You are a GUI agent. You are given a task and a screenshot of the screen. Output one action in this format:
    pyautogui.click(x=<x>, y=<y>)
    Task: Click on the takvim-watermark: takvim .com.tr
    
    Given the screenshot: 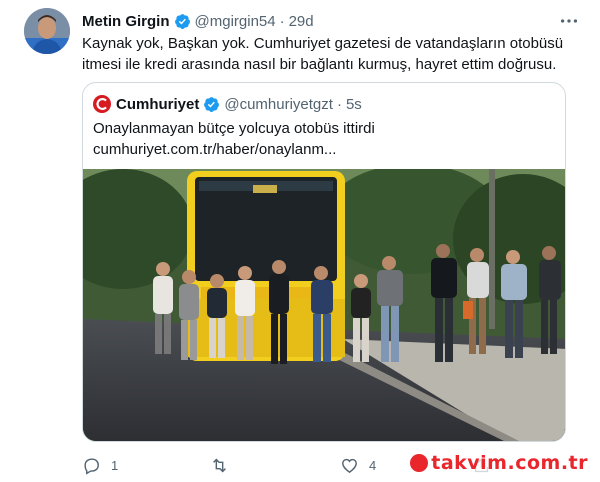 What is the action you would take?
    pyautogui.click(x=500, y=463)
    